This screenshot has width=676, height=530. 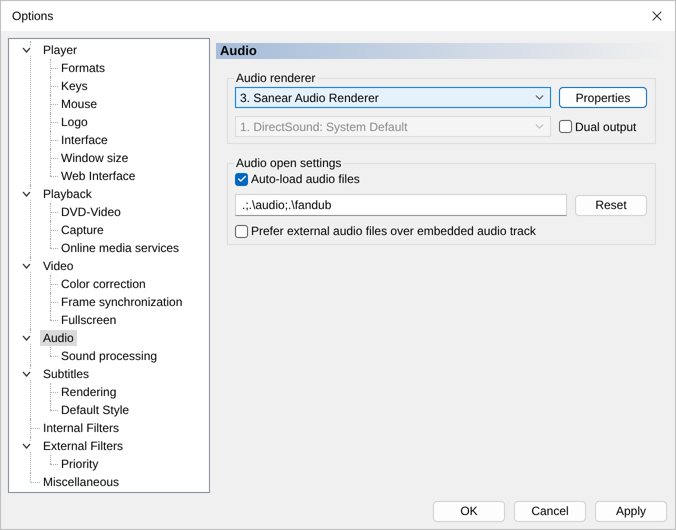 I want to click on tree-item: Video, so click(x=58, y=266).